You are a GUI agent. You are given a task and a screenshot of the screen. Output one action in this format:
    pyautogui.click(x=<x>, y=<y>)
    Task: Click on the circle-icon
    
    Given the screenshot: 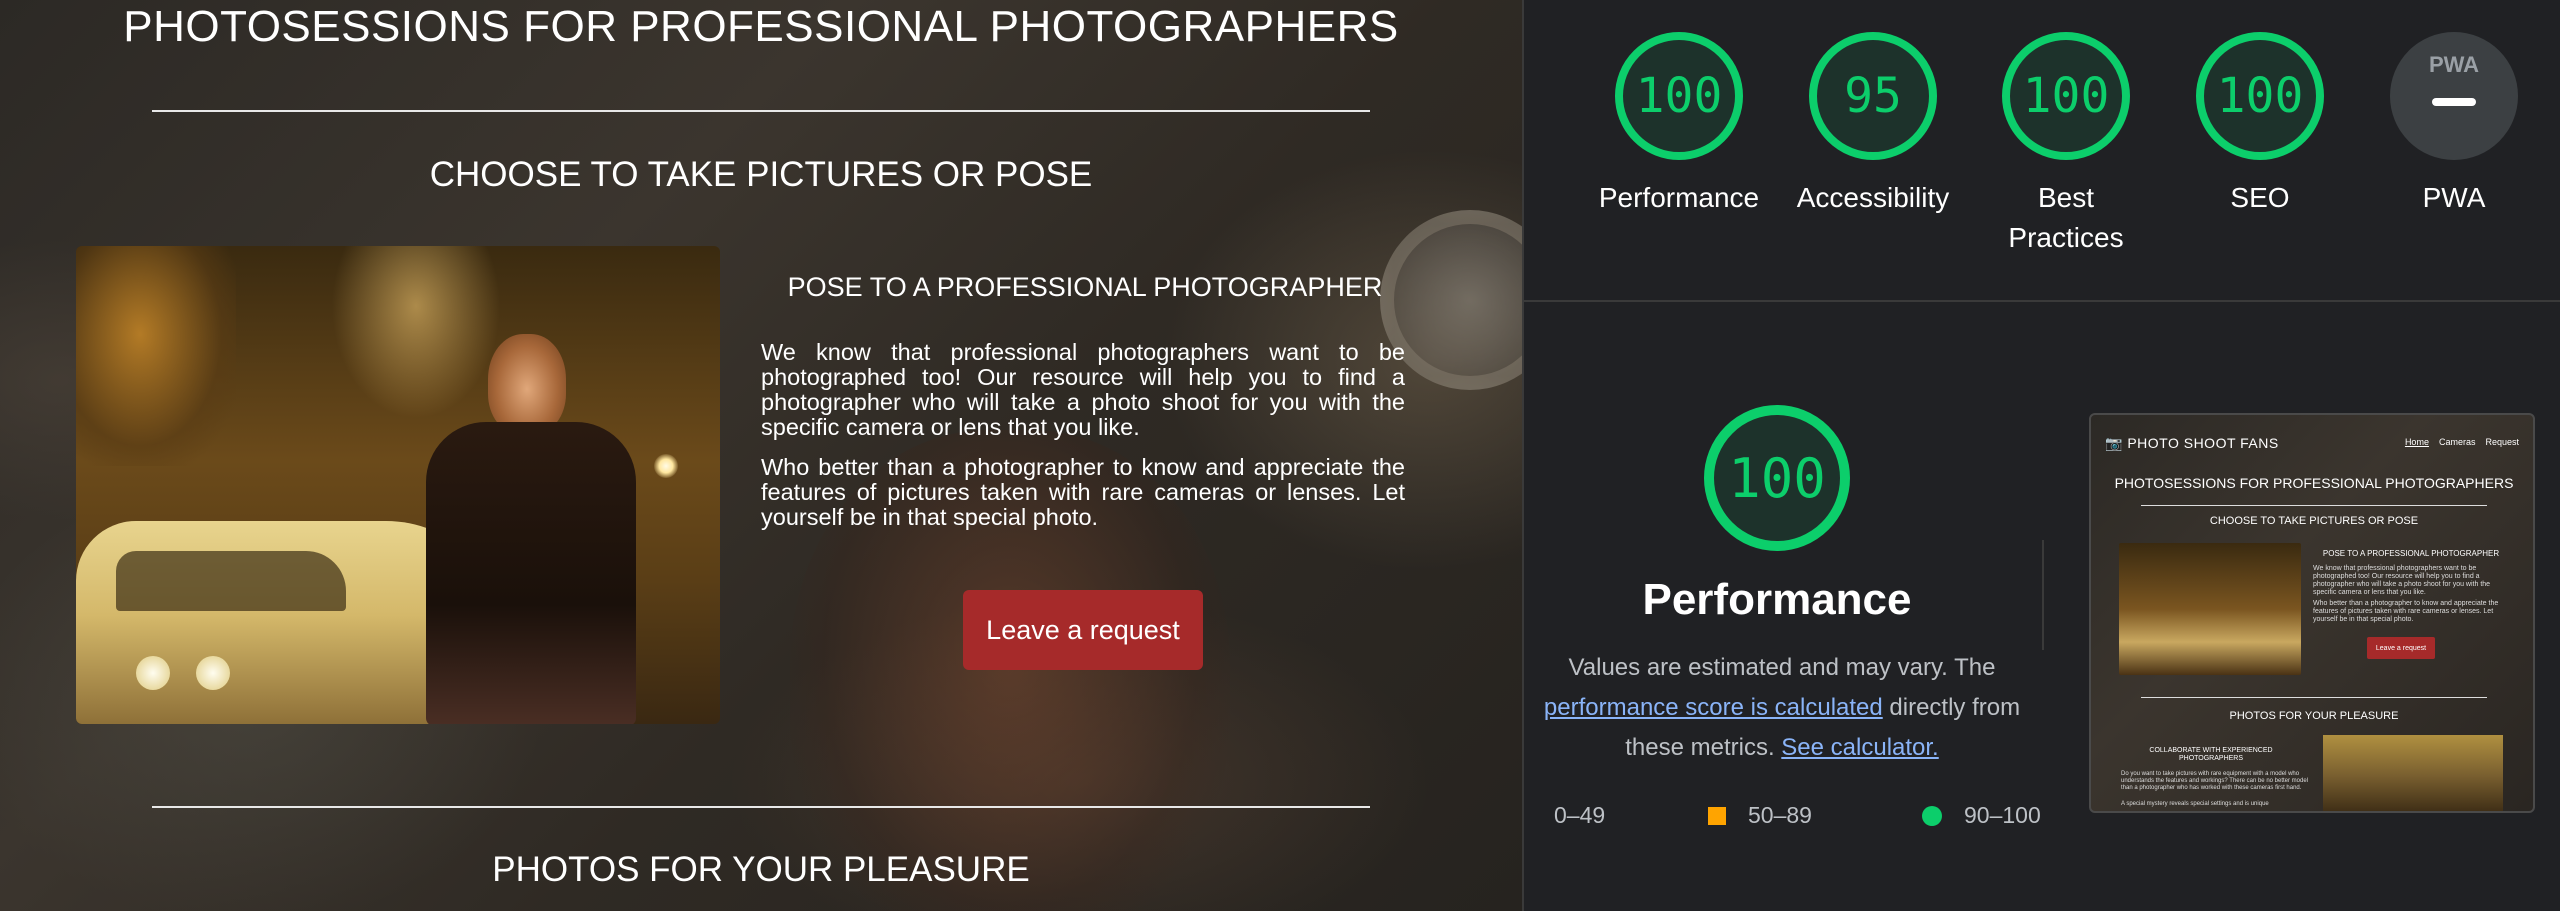 What is the action you would take?
    pyautogui.click(x=1932, y=815)
    